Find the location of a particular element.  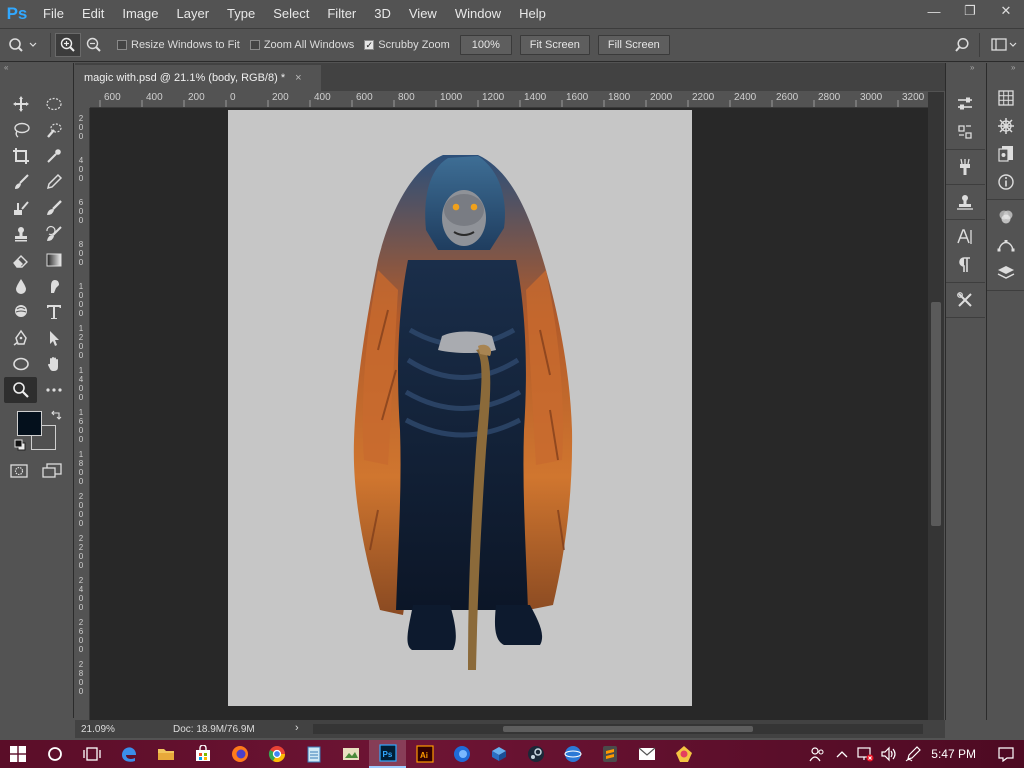

hand-tool-icon is located at coordinates (53, 364).